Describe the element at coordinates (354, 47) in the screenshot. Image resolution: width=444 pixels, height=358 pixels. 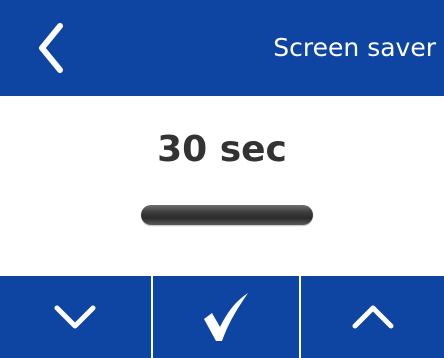
I see `page-title: Screen saver` at that location.